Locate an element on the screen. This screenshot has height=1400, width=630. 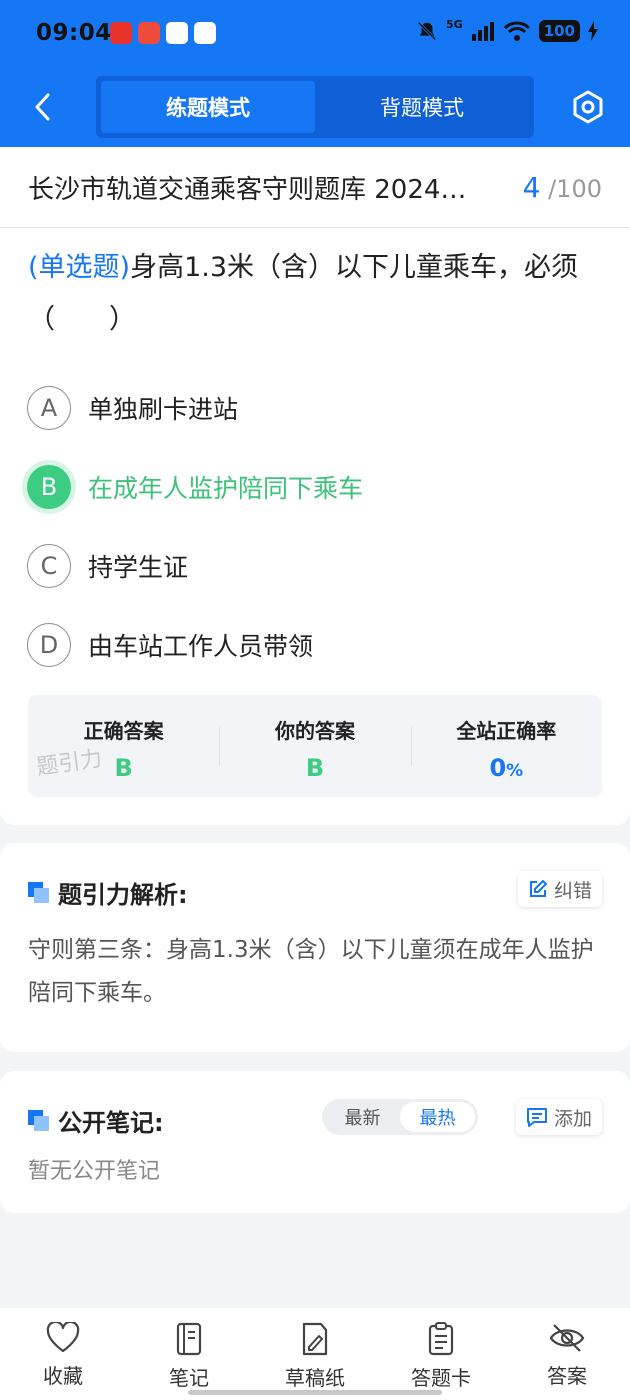
draft-button: 草稿纸 is located at coordinates (315, 1354).